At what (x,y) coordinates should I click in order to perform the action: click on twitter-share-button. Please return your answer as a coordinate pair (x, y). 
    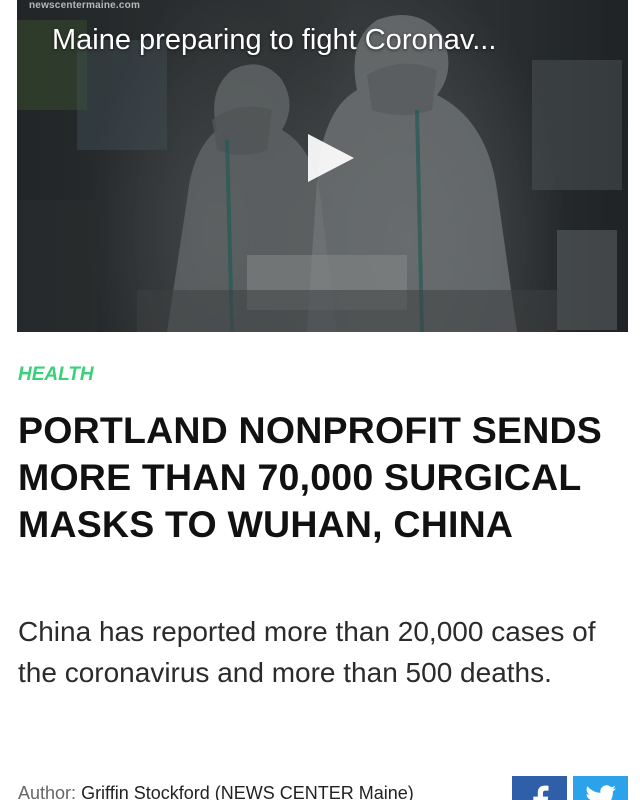
    Looking at the image, I should click on (600, 788).